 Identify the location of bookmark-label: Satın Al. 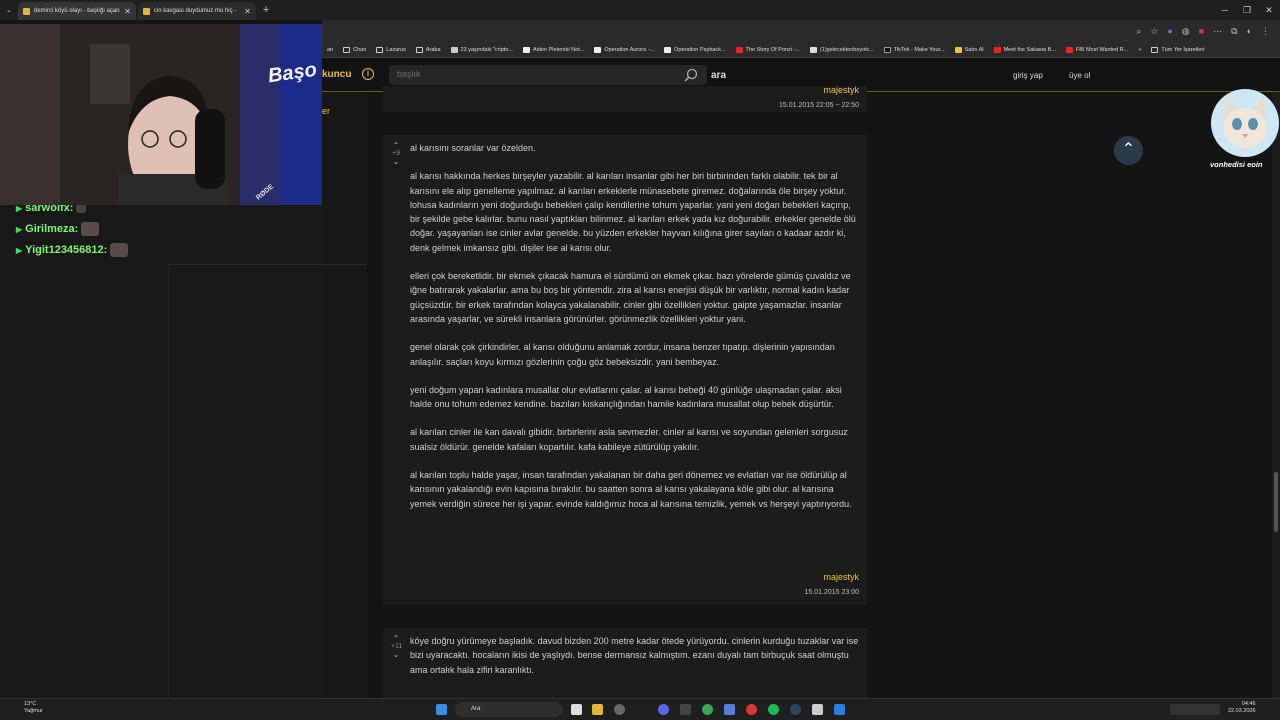
(974, 49).